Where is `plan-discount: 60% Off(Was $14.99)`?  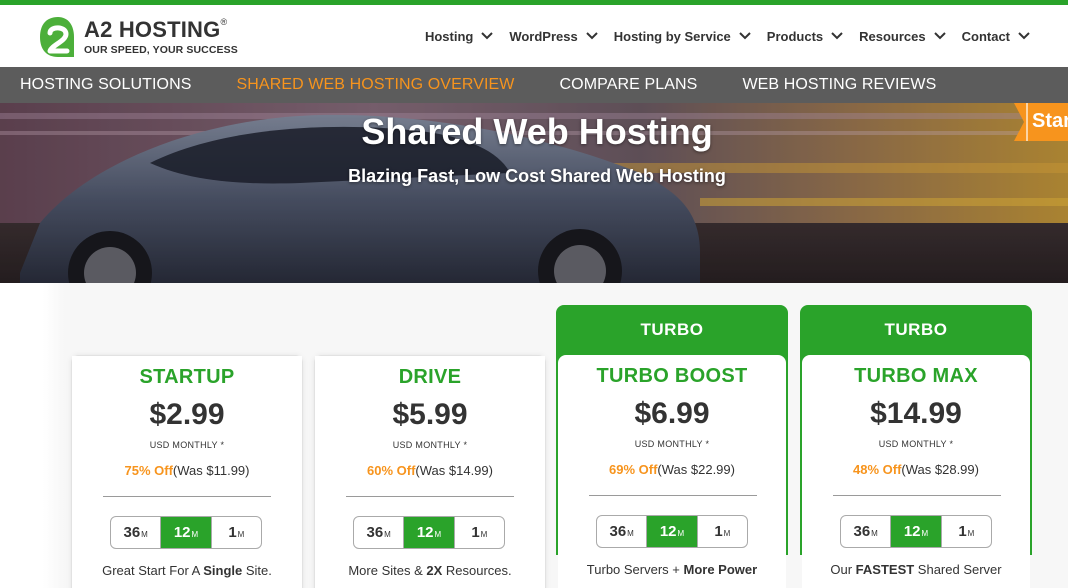
plan-discount: 60% Off(Was $14.99) is located at coordinates (430, 470).